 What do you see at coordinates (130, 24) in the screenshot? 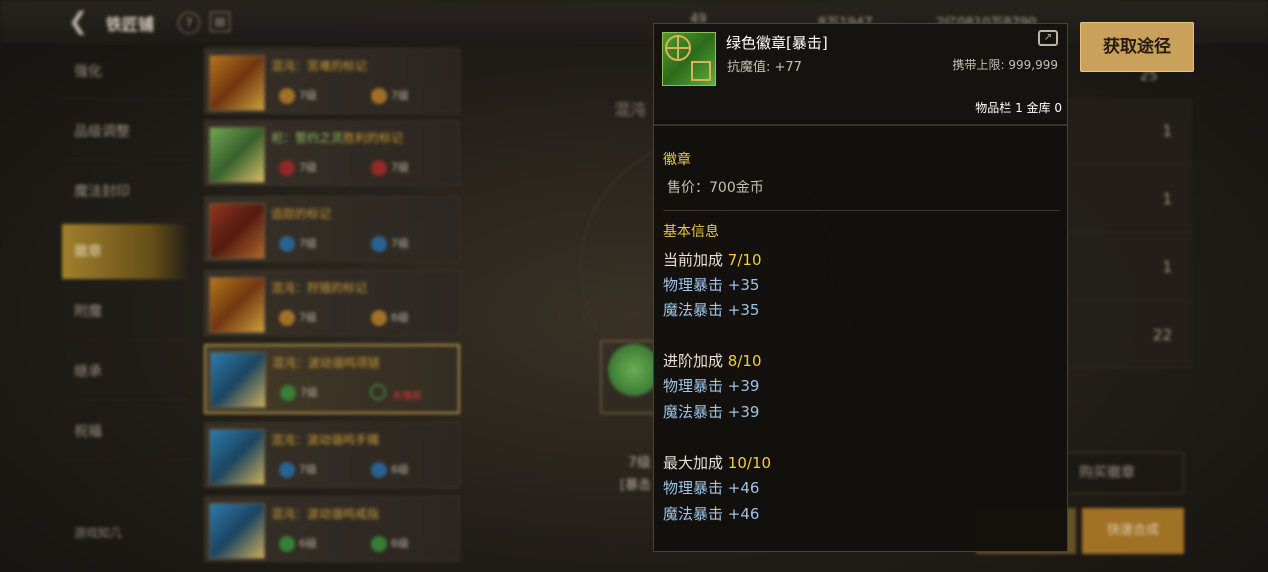
I see `page-title: 铁匠铺` at bounding box center [130, 24].